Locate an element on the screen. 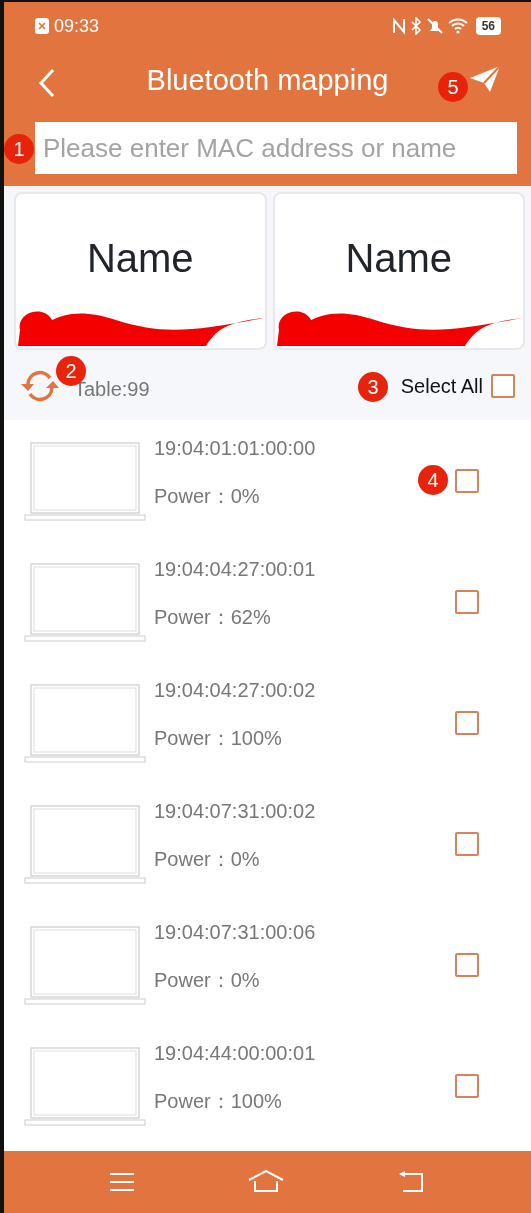 The height and width of the screenshot is (1213, 531). sim-icon is located at coordinates (42, 26).